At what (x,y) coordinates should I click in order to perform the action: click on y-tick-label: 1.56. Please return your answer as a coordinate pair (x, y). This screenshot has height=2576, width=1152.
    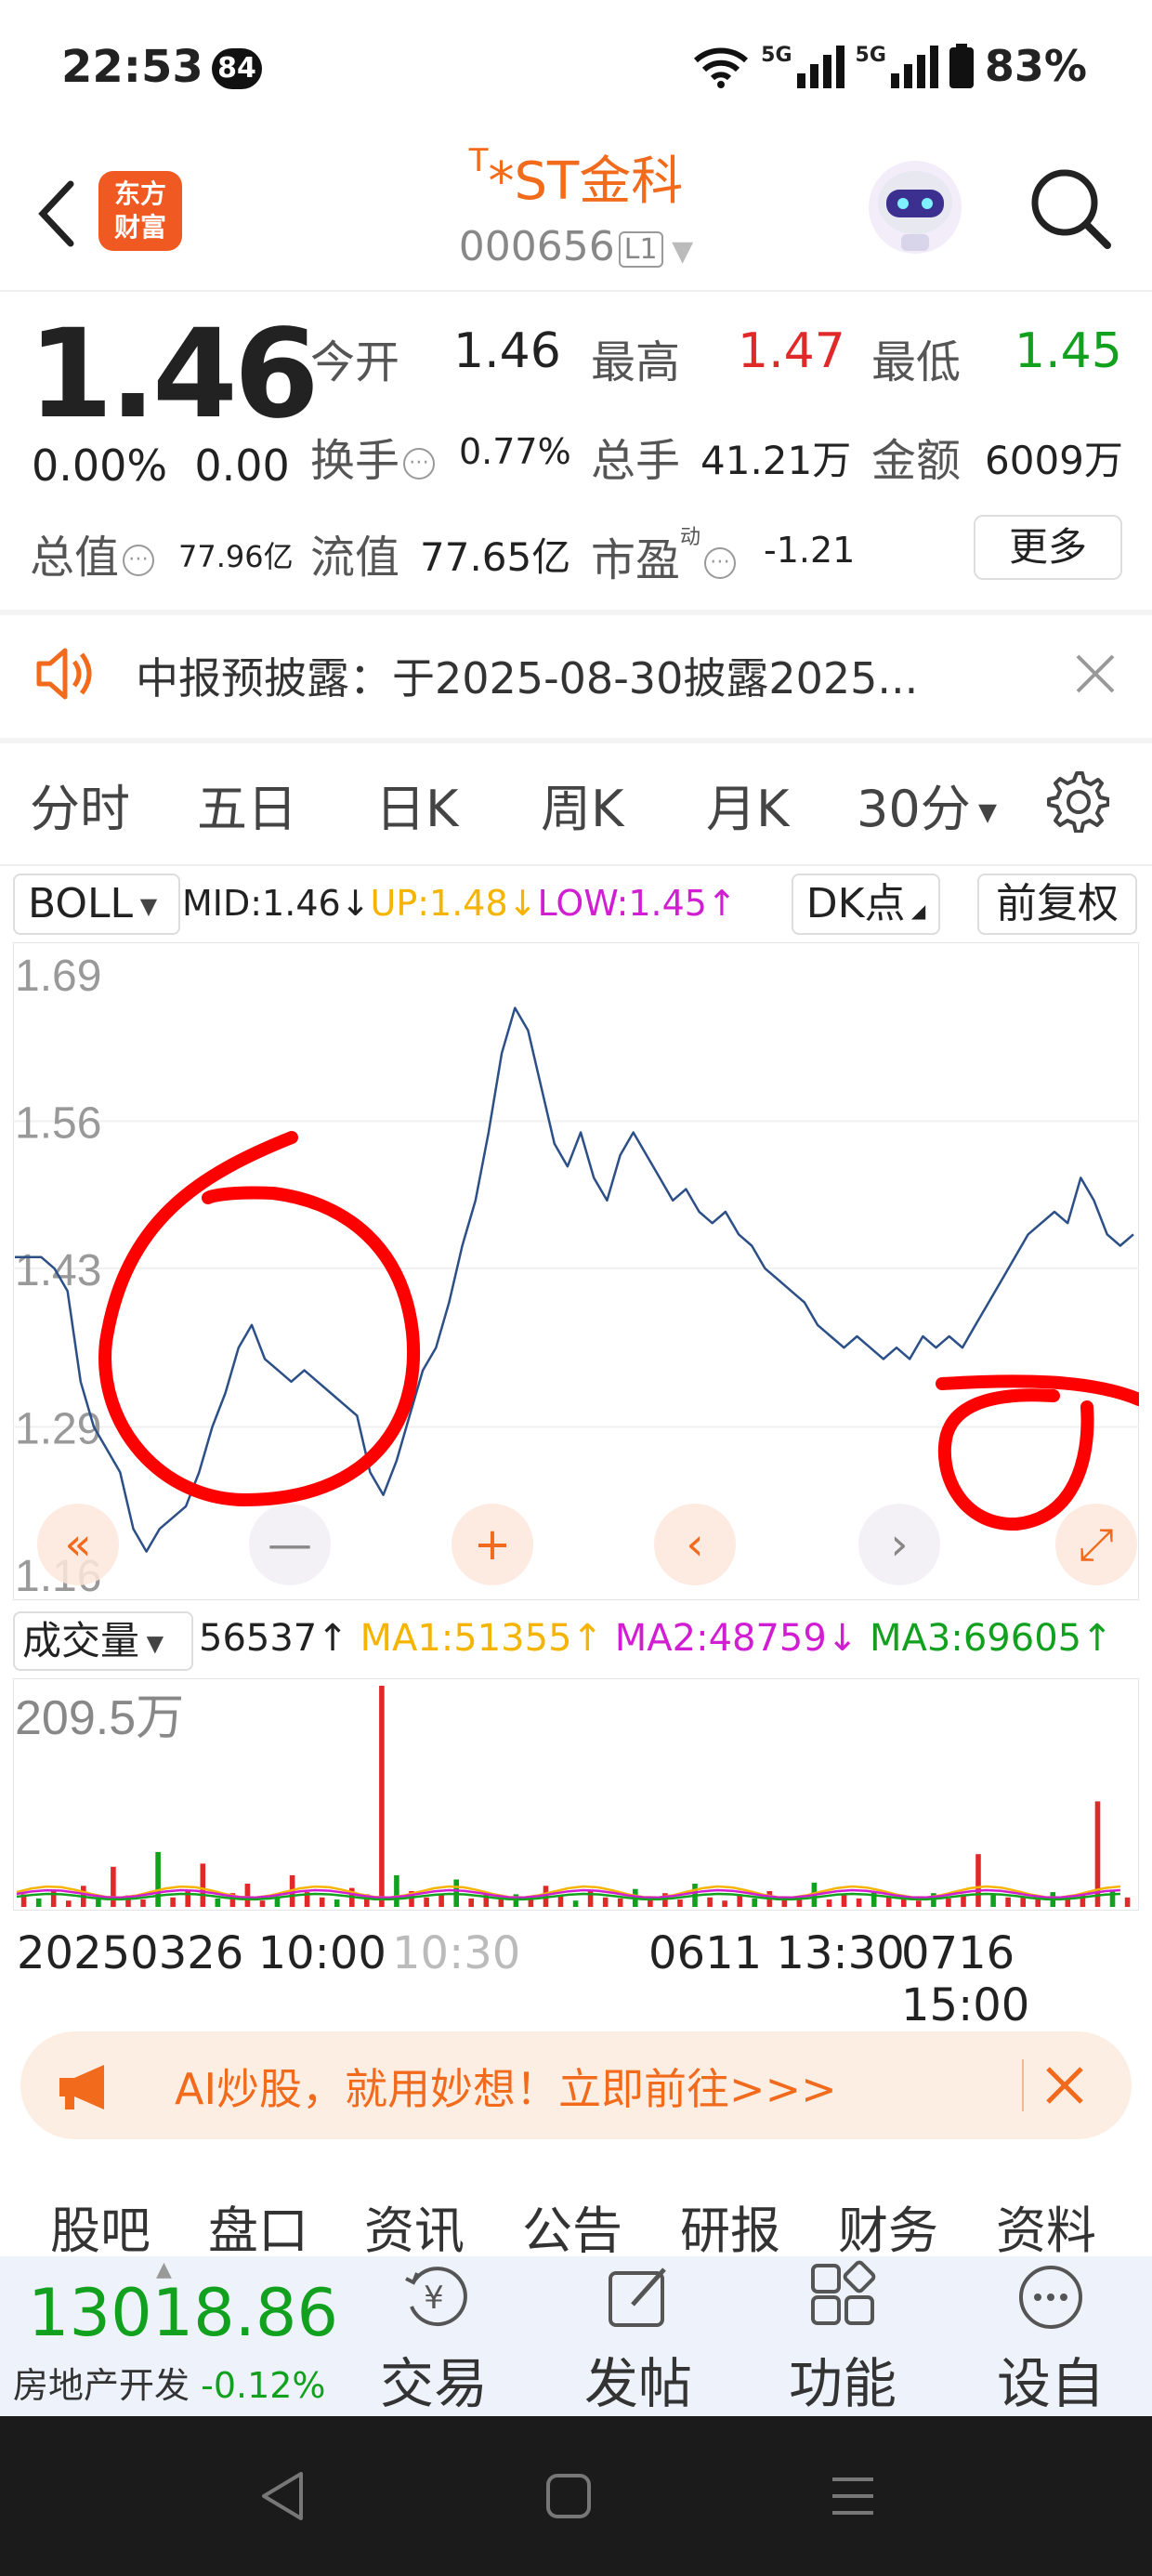
    Looking at the image, I should click on (58, 1123).